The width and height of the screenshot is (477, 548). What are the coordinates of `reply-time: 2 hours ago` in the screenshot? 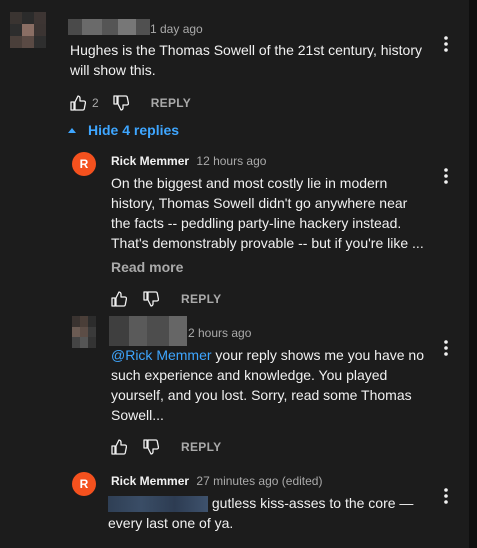 It's located at (219, 333).